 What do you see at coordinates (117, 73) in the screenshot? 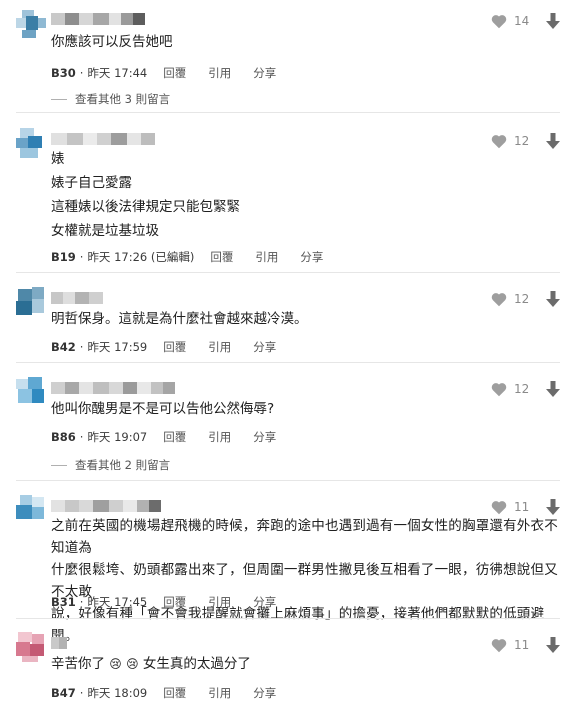
I see `timestamp: 昨天 17:44` at bounding box center [117, 73].